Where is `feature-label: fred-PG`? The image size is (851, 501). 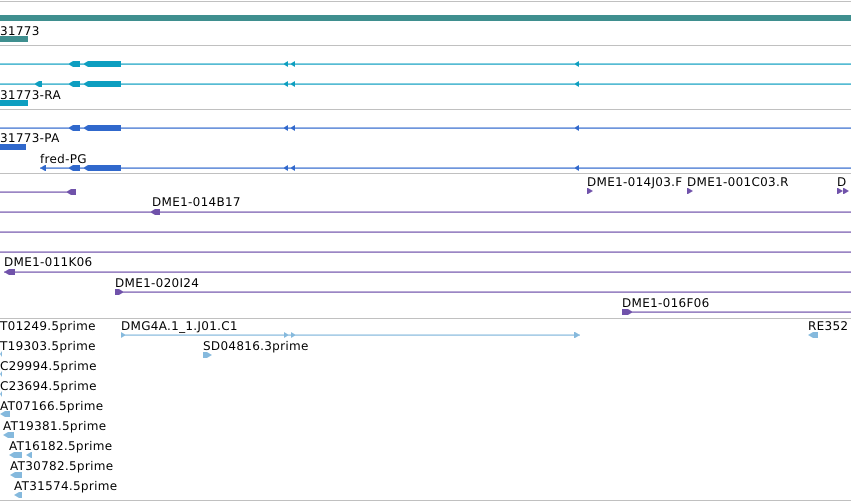 feature-label: fred-PG is located at coordinates (63, 159).